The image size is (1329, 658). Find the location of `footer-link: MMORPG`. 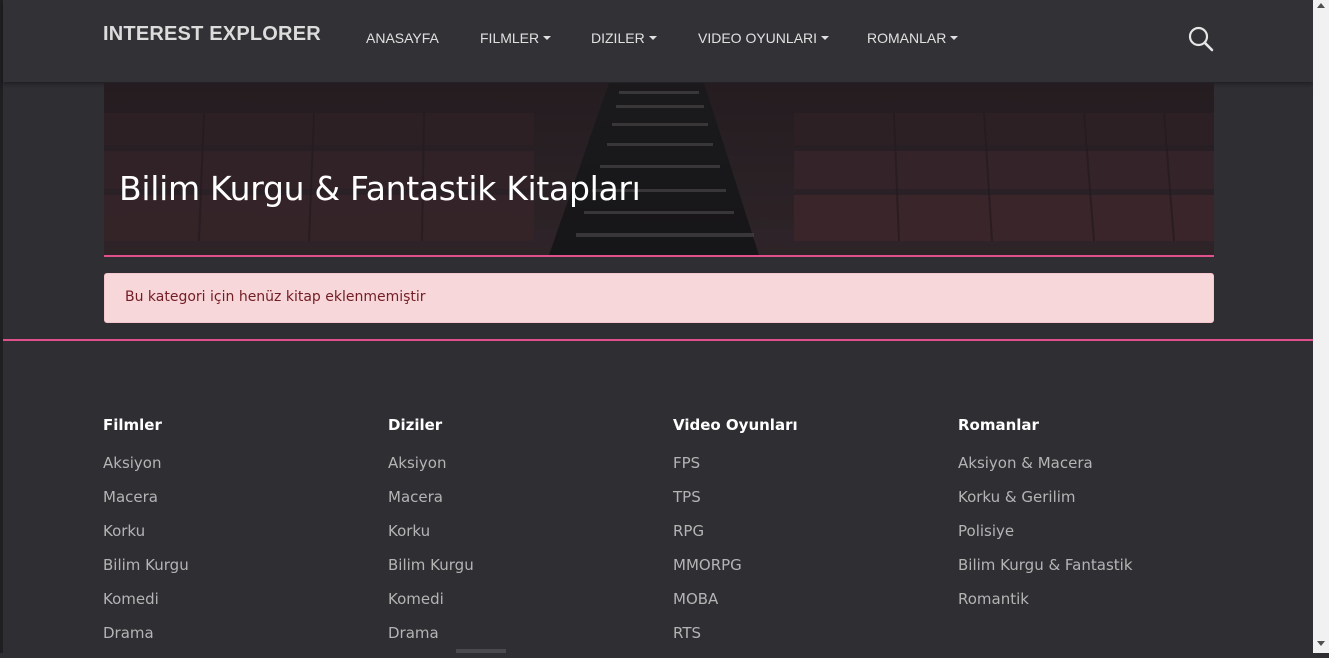

footer-link: MMORPG is located at coordinates (808, 573).